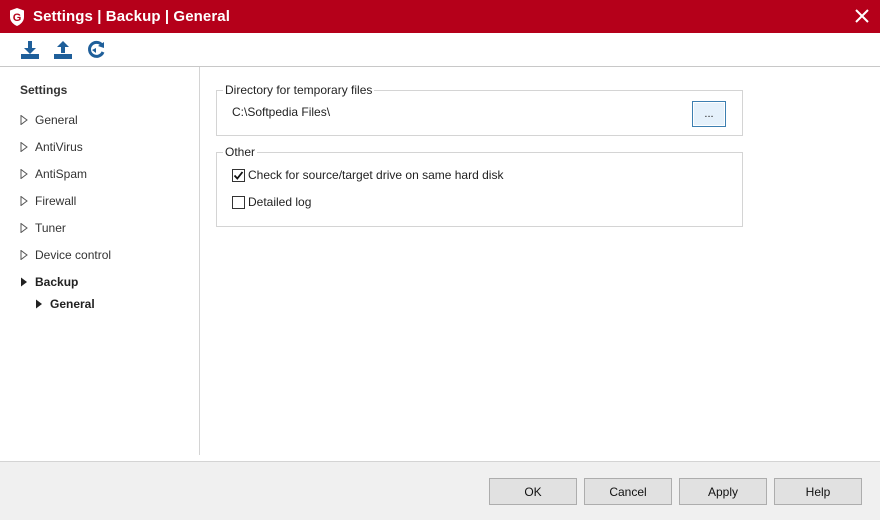 The image size is (880, 520). What do you see at coordinates (479, 186) in the screenshot?
I see `other-options-group: Other` at bounding box center [479, 186].